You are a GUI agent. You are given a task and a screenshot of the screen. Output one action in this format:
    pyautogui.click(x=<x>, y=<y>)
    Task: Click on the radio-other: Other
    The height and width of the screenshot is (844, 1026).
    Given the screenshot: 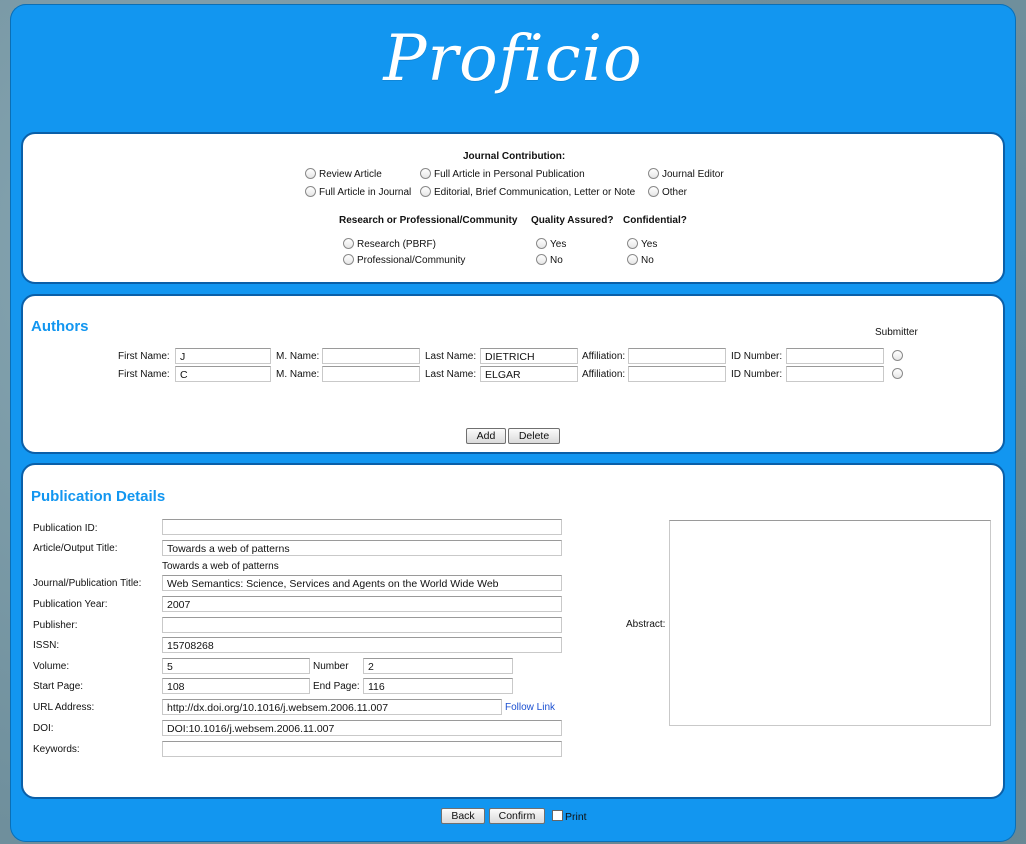 What is the action you would take?
    pyautogui.click(x=667, y=192)
    